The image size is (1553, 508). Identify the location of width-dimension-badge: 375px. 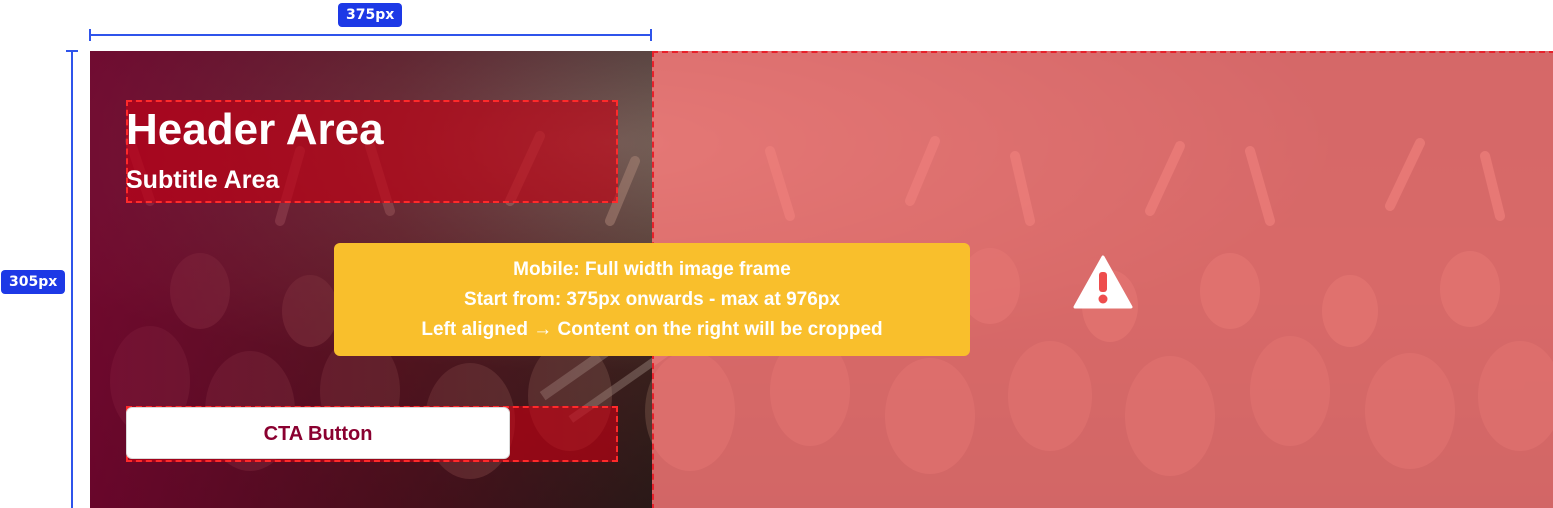
(370, 15).